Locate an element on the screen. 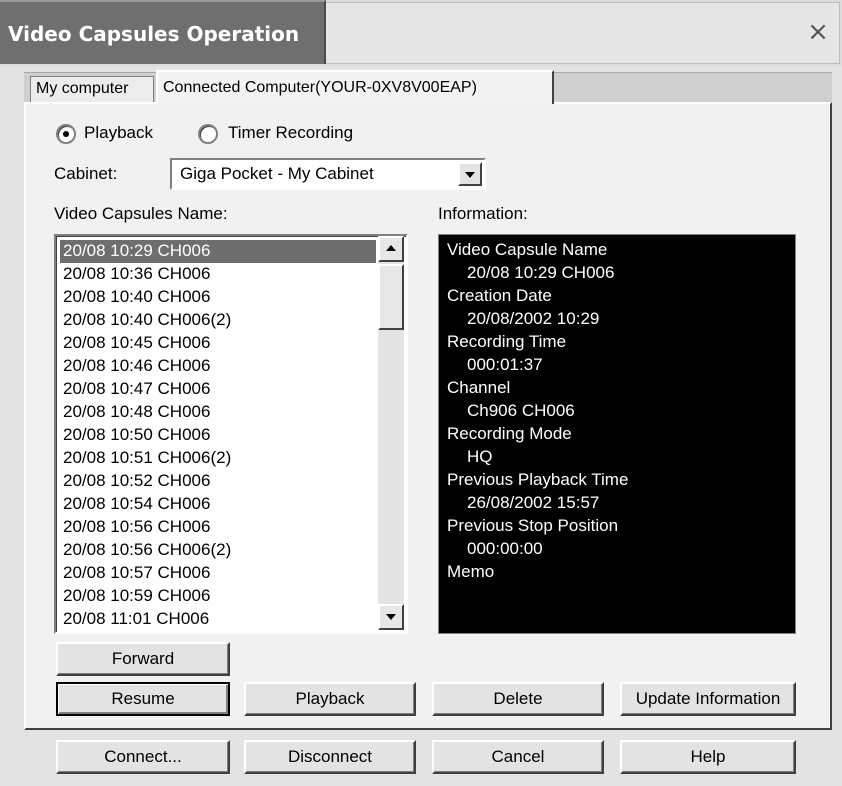  delete-button: Delete is located at coordinates (518, 699).